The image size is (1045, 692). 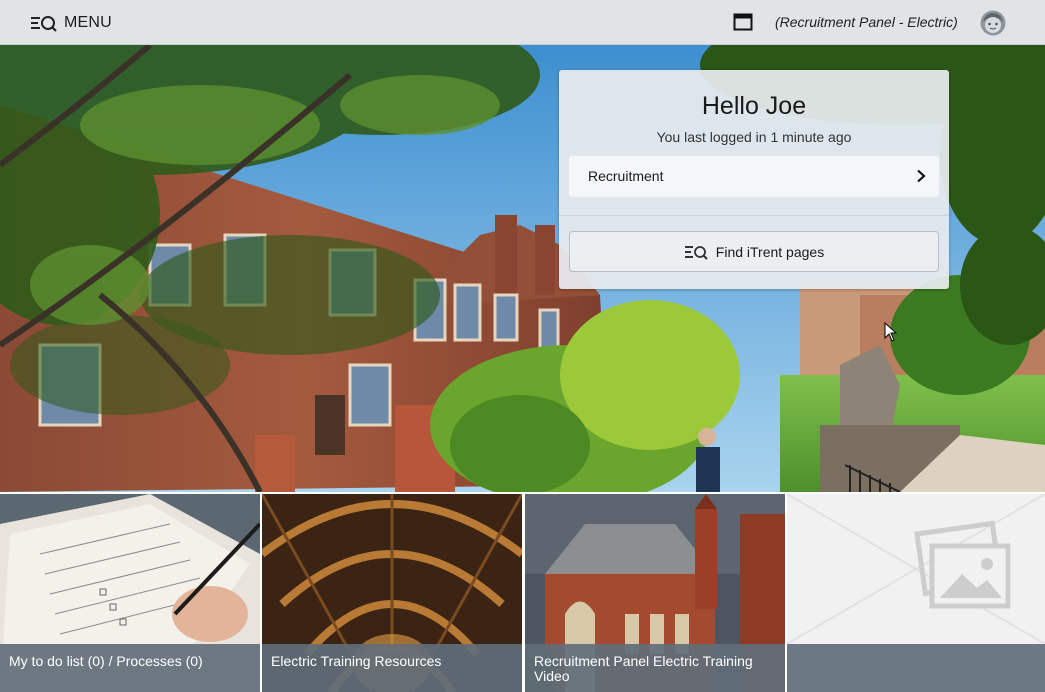 What do you see at coordinates (866, 22) in the screenshot?
I see `role-label: (Recruitment Panel - Electric)` at bounding box center [866, 22].